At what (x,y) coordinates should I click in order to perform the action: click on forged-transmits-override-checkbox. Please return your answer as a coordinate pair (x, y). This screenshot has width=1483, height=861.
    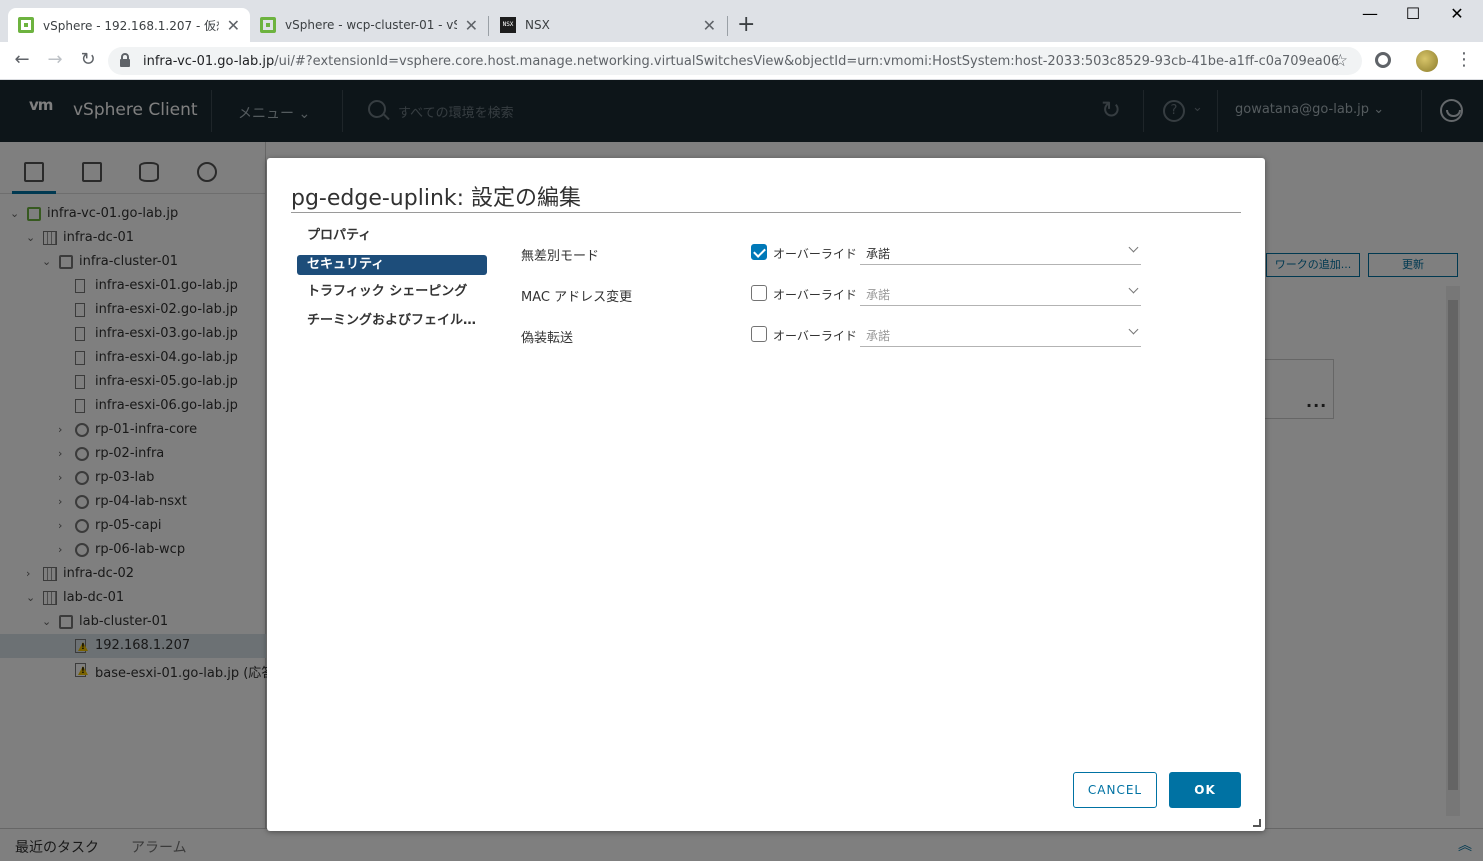
    Looking at the image, I should click on (759, 334).